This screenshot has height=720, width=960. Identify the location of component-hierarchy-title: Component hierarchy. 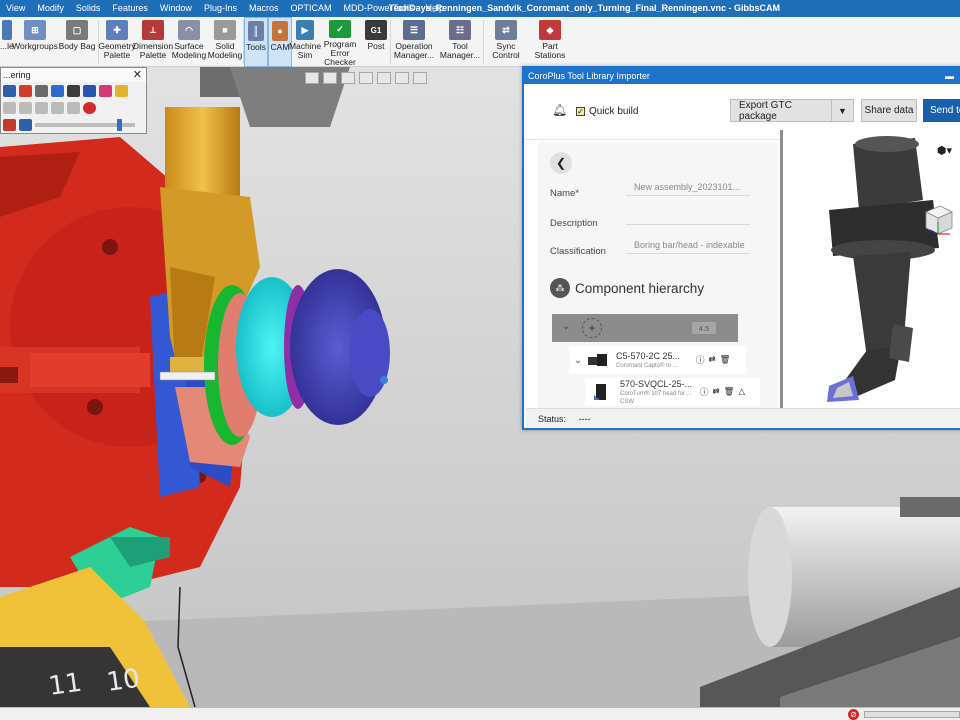
(640, 288).